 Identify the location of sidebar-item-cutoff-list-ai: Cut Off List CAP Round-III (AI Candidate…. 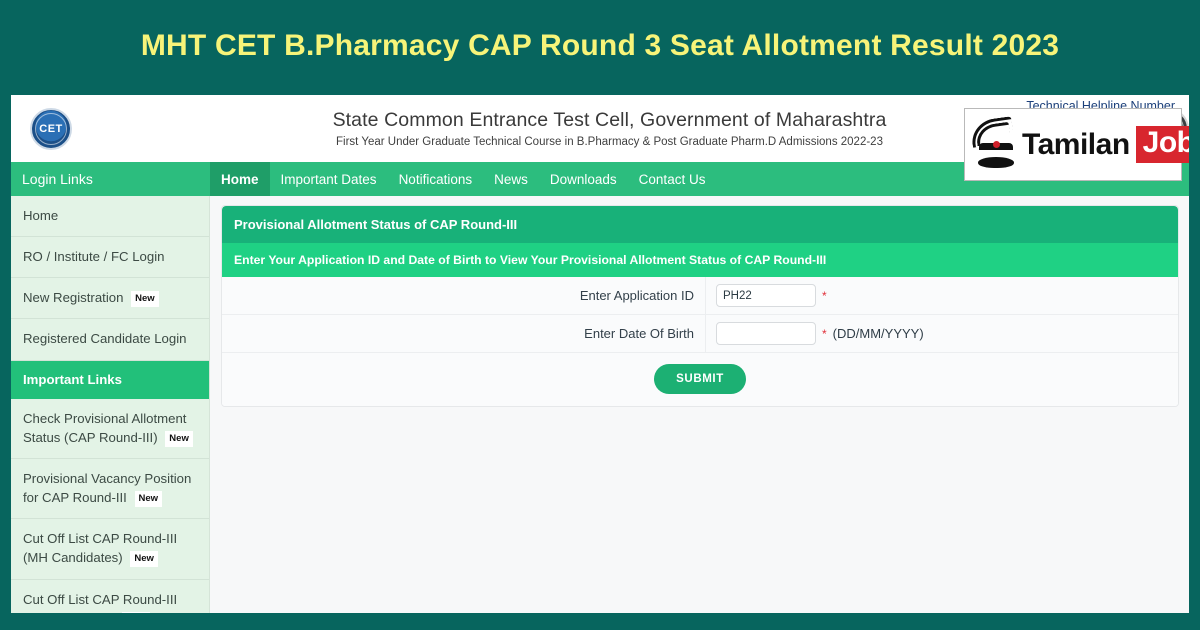
(110, 596).